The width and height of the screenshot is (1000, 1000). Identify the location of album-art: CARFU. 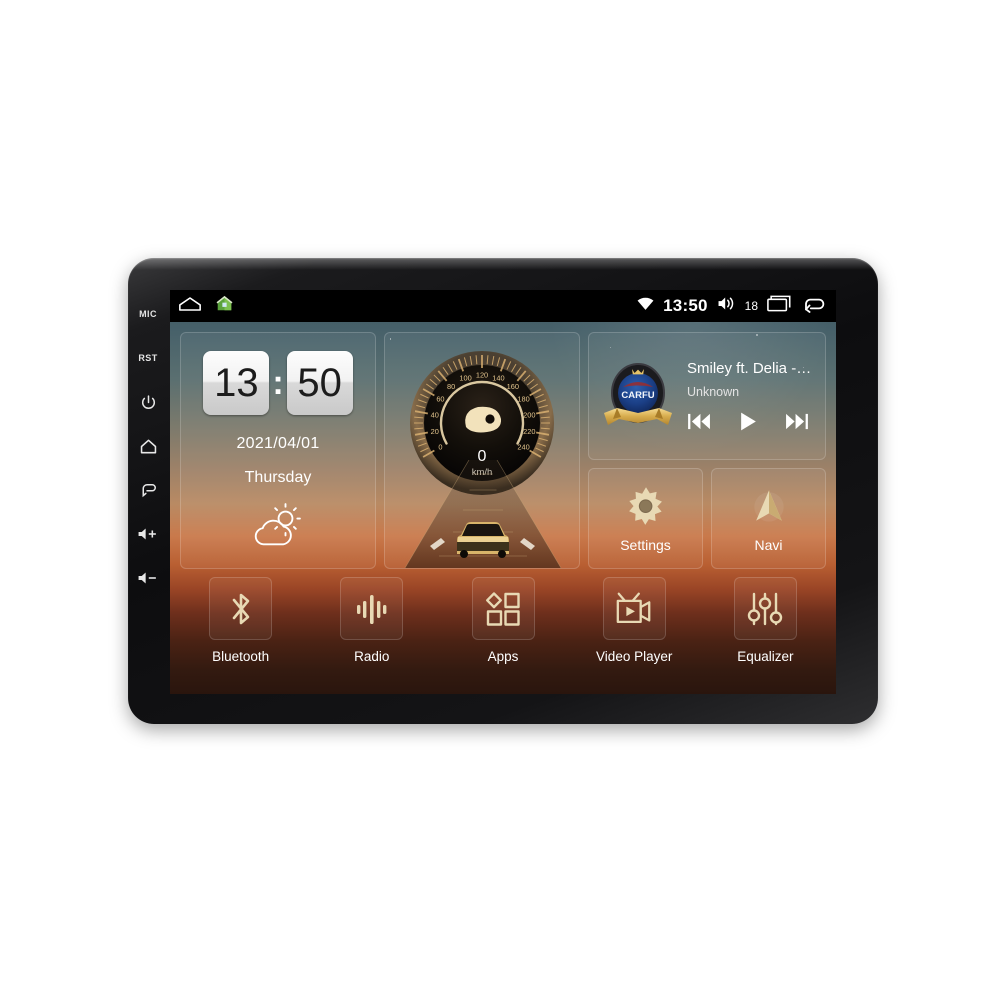
(638, 396).